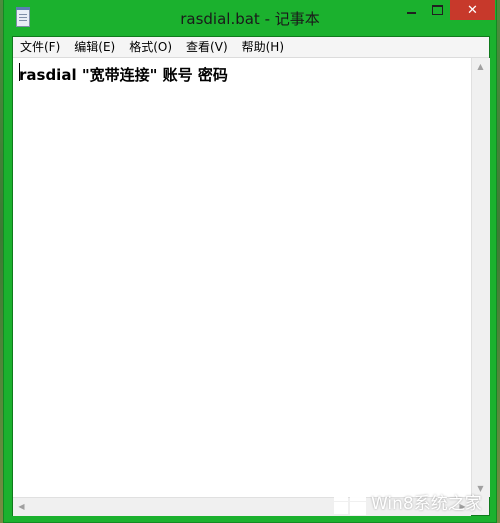  I want to click on close-button: ✕, so click(472, 10).